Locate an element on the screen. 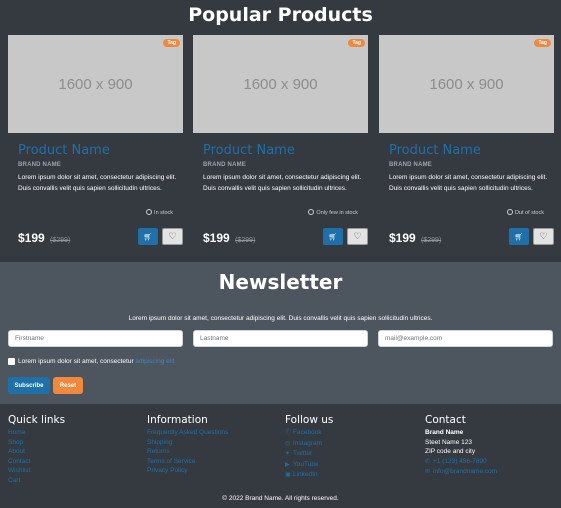 Image resolution: width=561 pixels, height=508 pixels. footer-link-privacy: Privacy Policy is located at coordinates (214, 471).